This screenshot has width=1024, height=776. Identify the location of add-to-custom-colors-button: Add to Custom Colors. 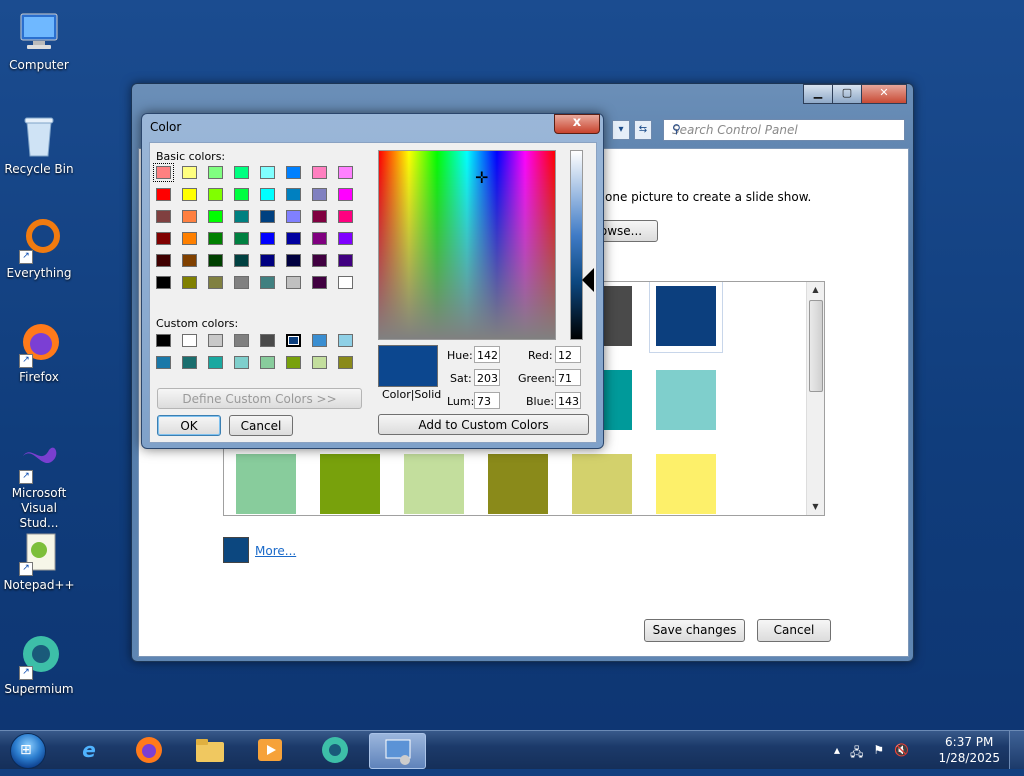
(483, 424).